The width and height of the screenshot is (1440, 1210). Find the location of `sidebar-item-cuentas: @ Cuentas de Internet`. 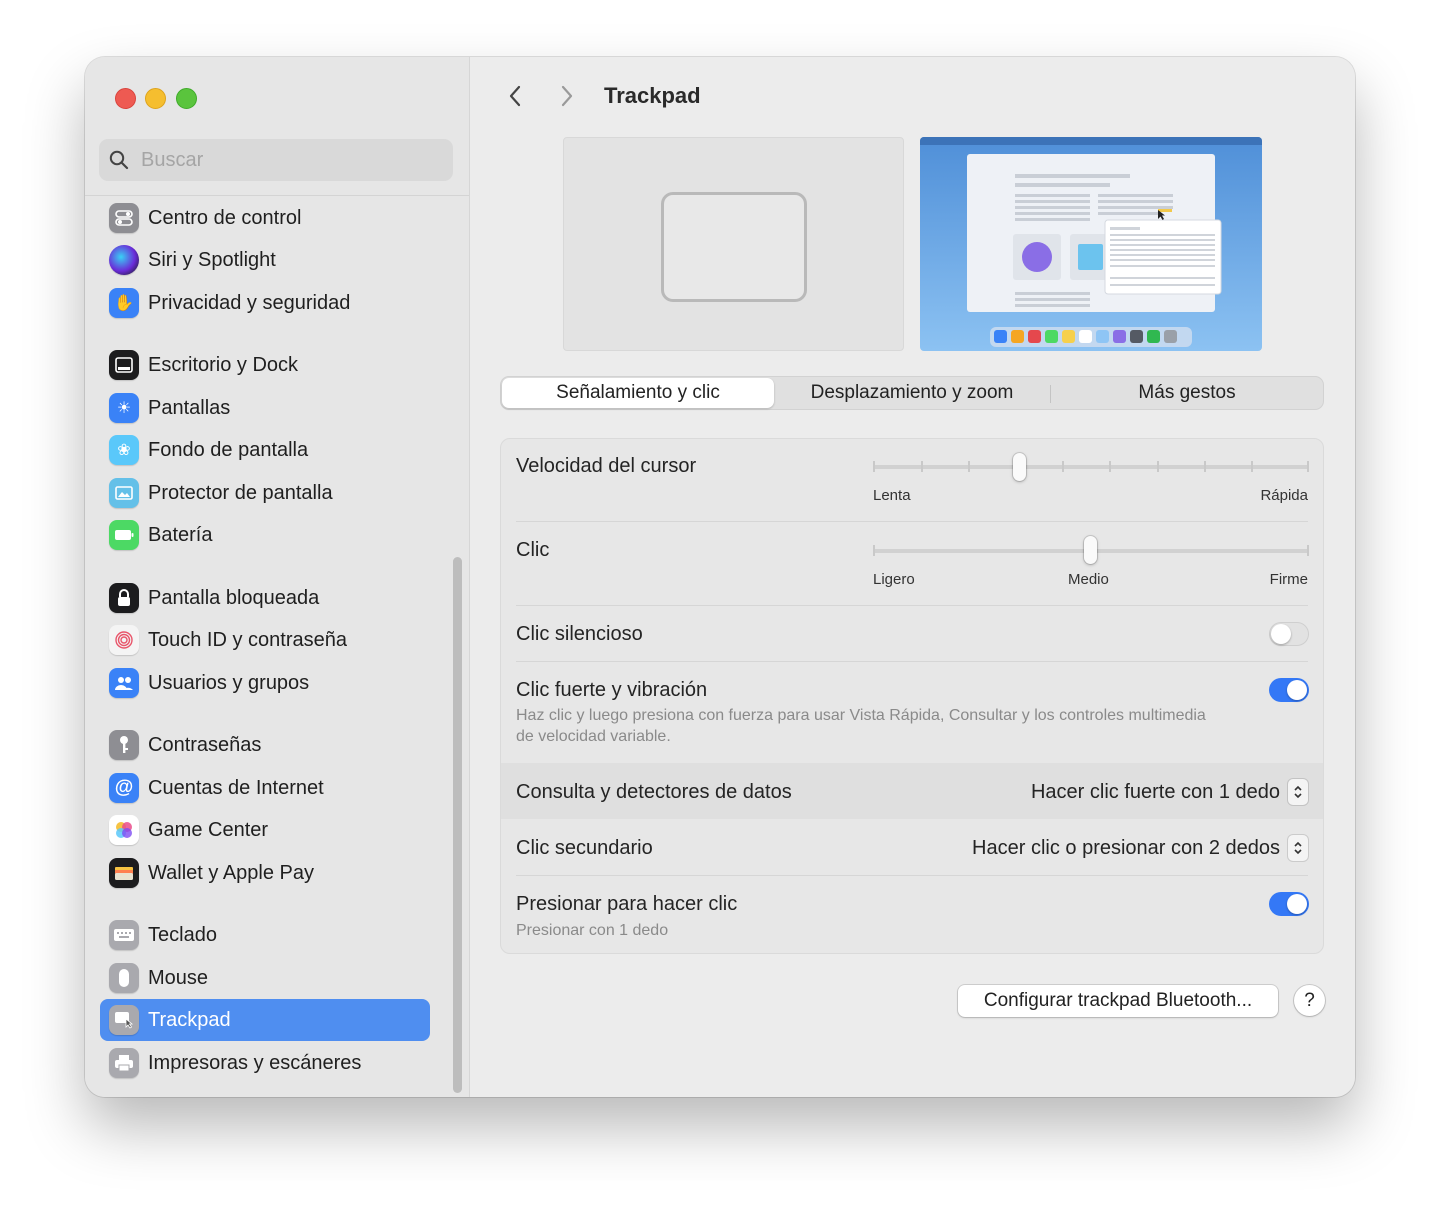

sidebar-item-cuentas: @ Cuentas de Internet is located at coordinates (265, 788).